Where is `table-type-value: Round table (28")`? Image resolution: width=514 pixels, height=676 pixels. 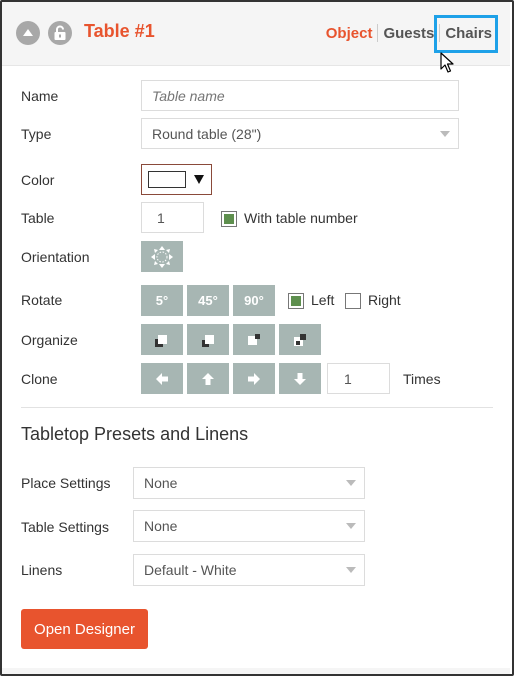
table-type-value: Round table (28") is located at coordinates (207, 133).